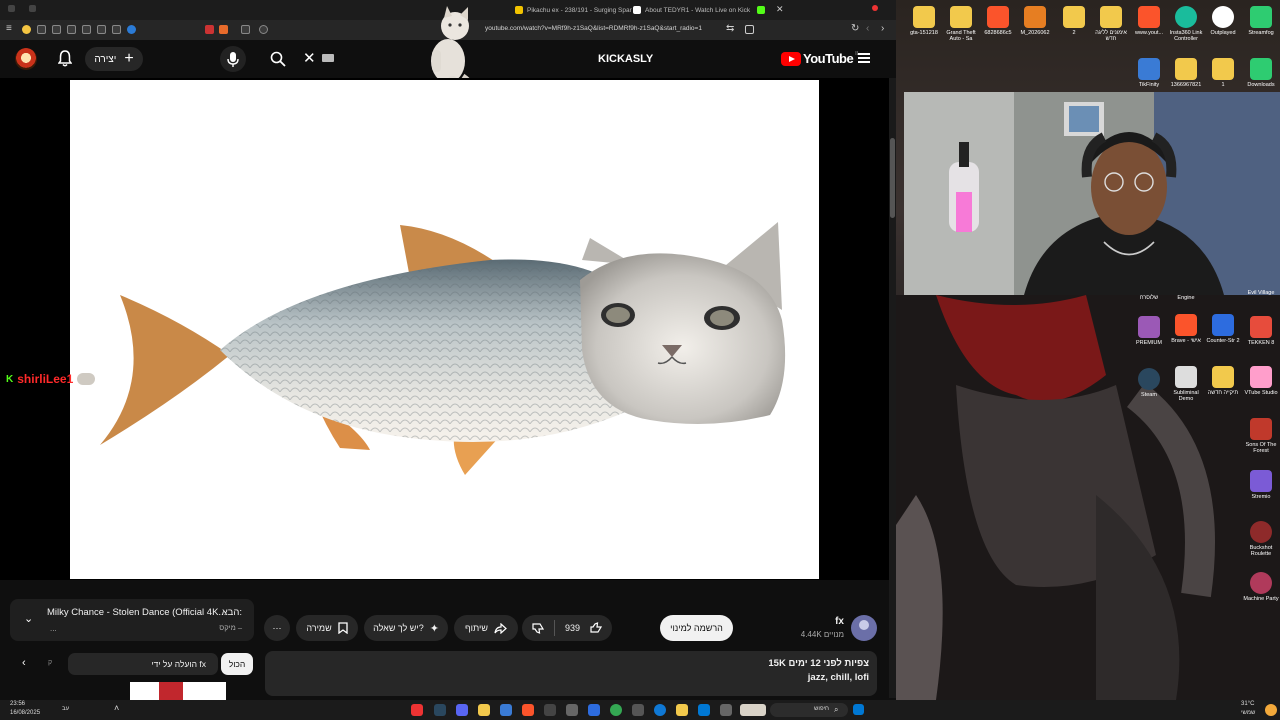 The width and height of the screenshot is (1280, 720). Describe the element at coordinates (1261, 485) in the screenshot. I see `desktop-icon: Stremio` at that location.